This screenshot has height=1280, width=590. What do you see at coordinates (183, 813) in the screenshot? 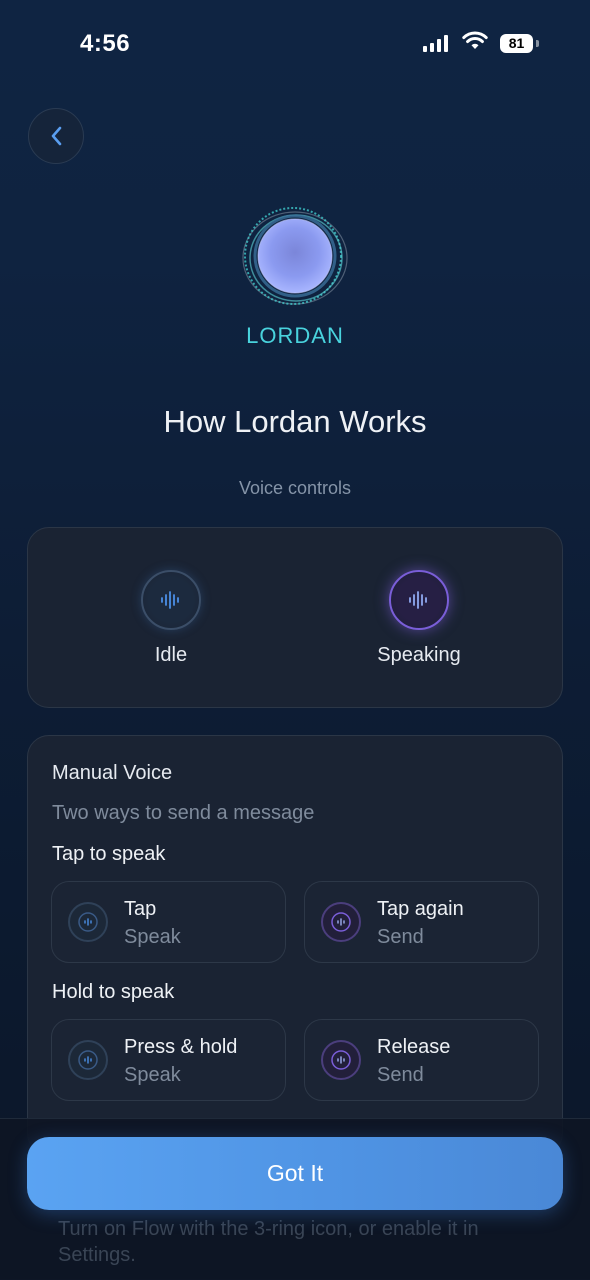
I see `manual-voice-subtitle: Two ways to send a message` at bounding box center [183, 813].